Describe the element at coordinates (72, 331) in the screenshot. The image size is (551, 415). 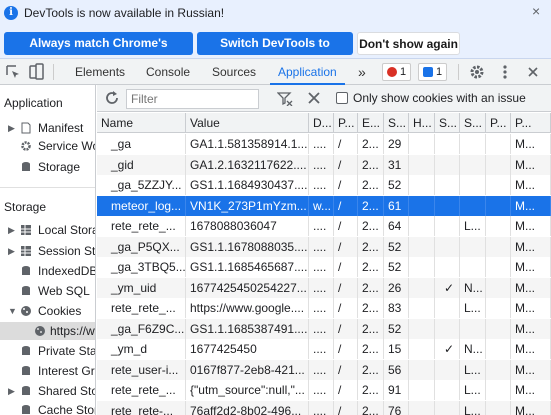
I see `sidebar-item-label: https://www.google.com` at that location.